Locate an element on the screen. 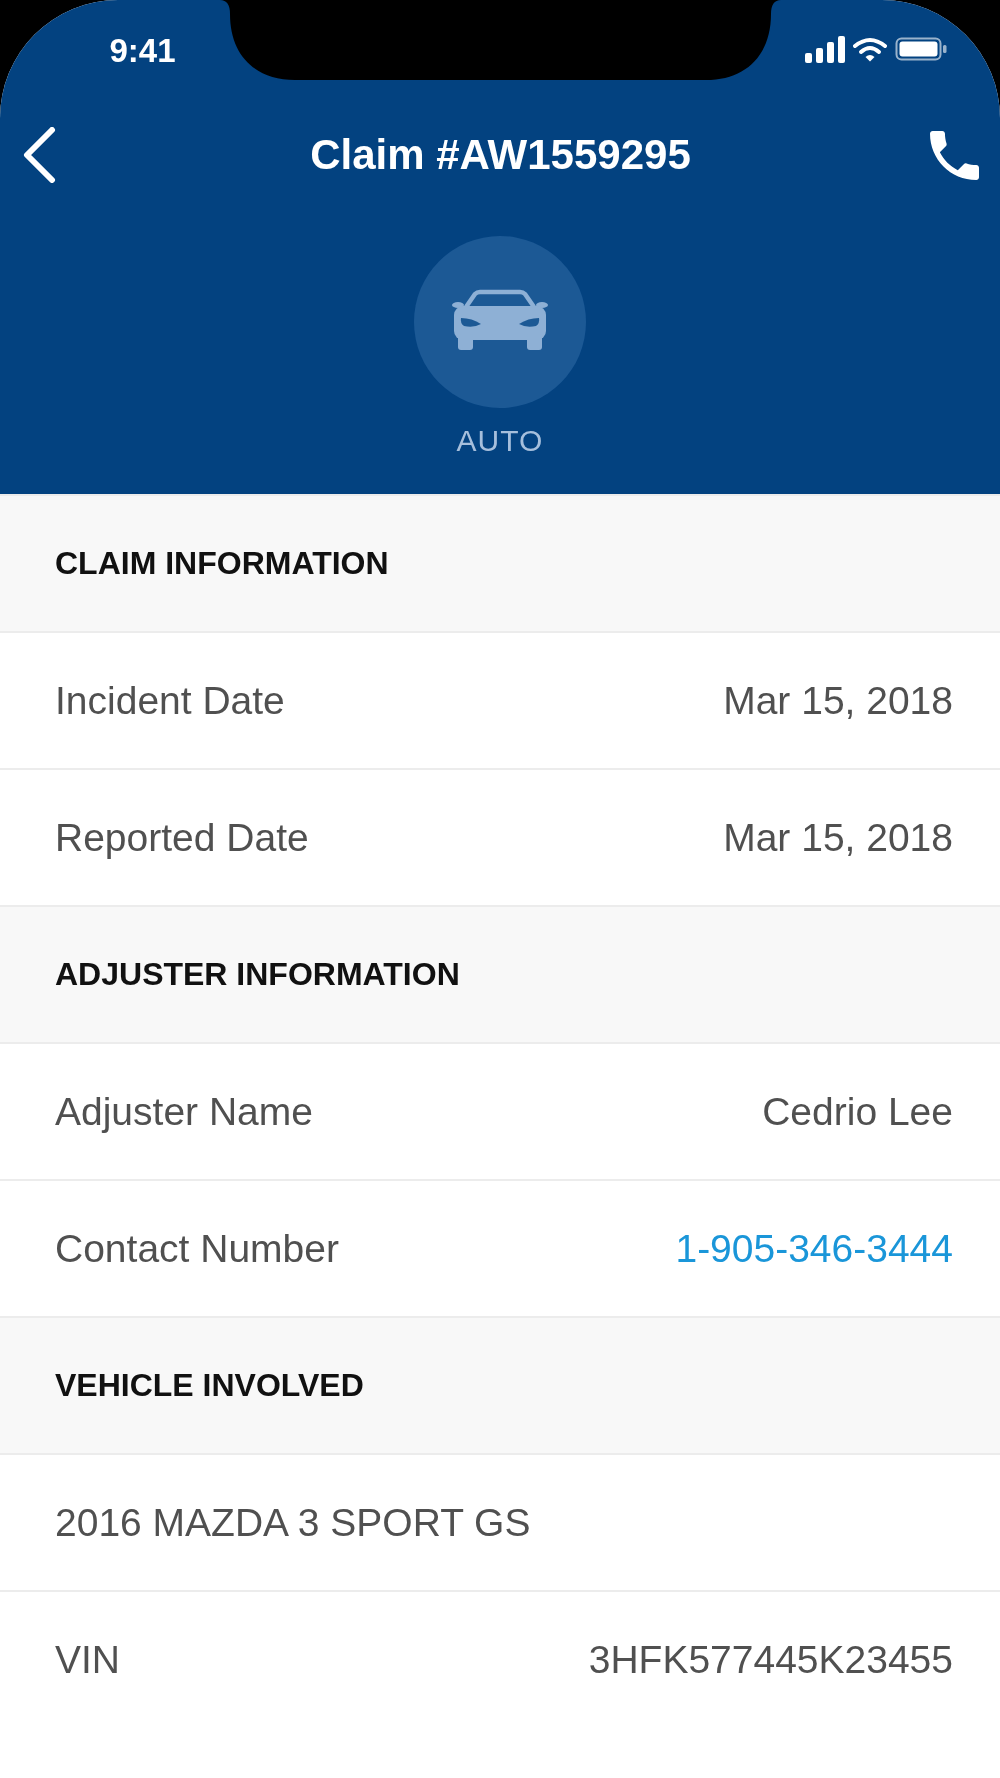 This screenshot has width=1000, height=1778. back-button is located at coordinates (39, 155).